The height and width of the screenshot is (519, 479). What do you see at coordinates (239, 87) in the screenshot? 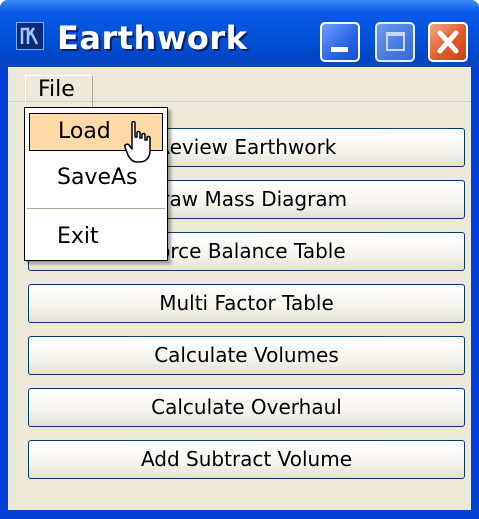
I see `menu-bar: File` at bounding box center [239, 87].